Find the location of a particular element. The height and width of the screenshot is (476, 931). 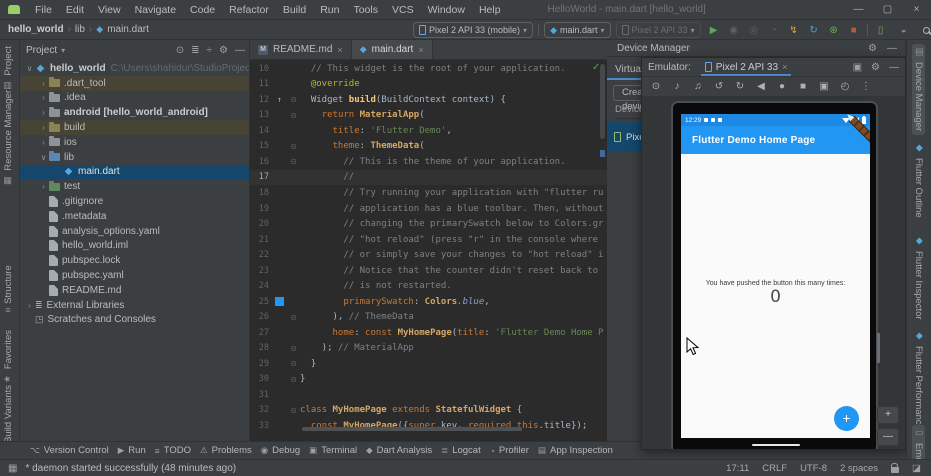

code-line-11: 11 @override is located at coordinates (428, 85).